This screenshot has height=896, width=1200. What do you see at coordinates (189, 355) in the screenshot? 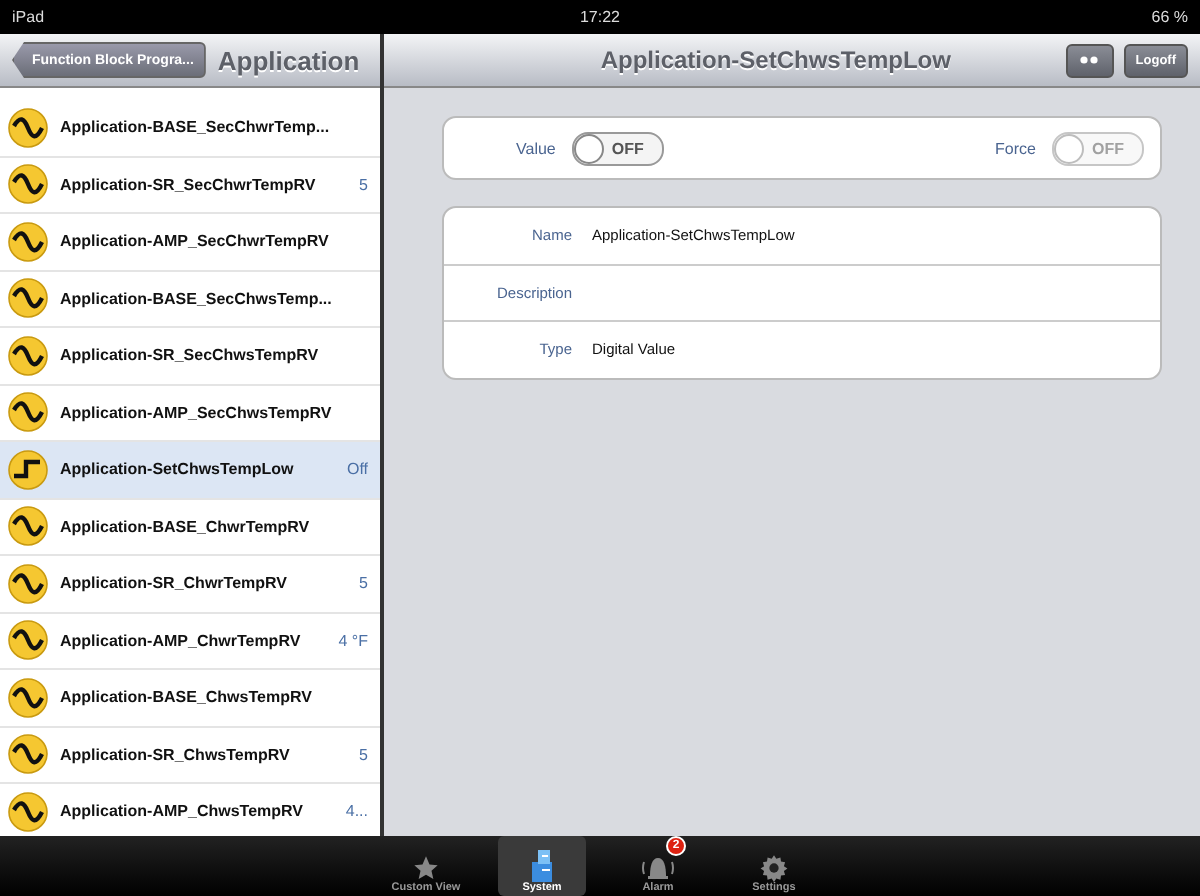
I see `item-name: Application-SR_SecChwsTempRV` at bounding box center [189, 355].